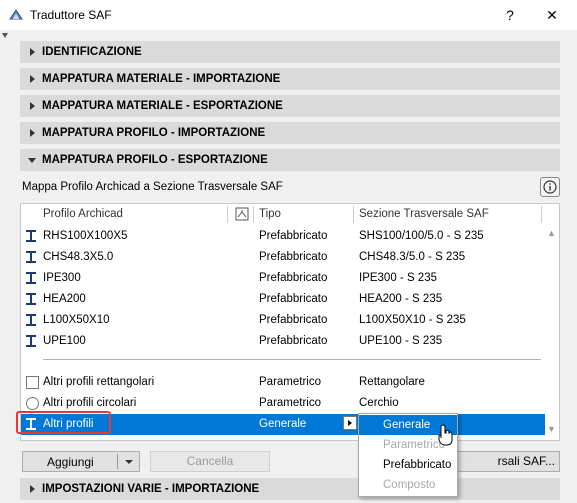  What do you see at coordinates (409, 485) in the screenshot?
I see `menu-item-composto: Composto` at bounding box center [409, 485].